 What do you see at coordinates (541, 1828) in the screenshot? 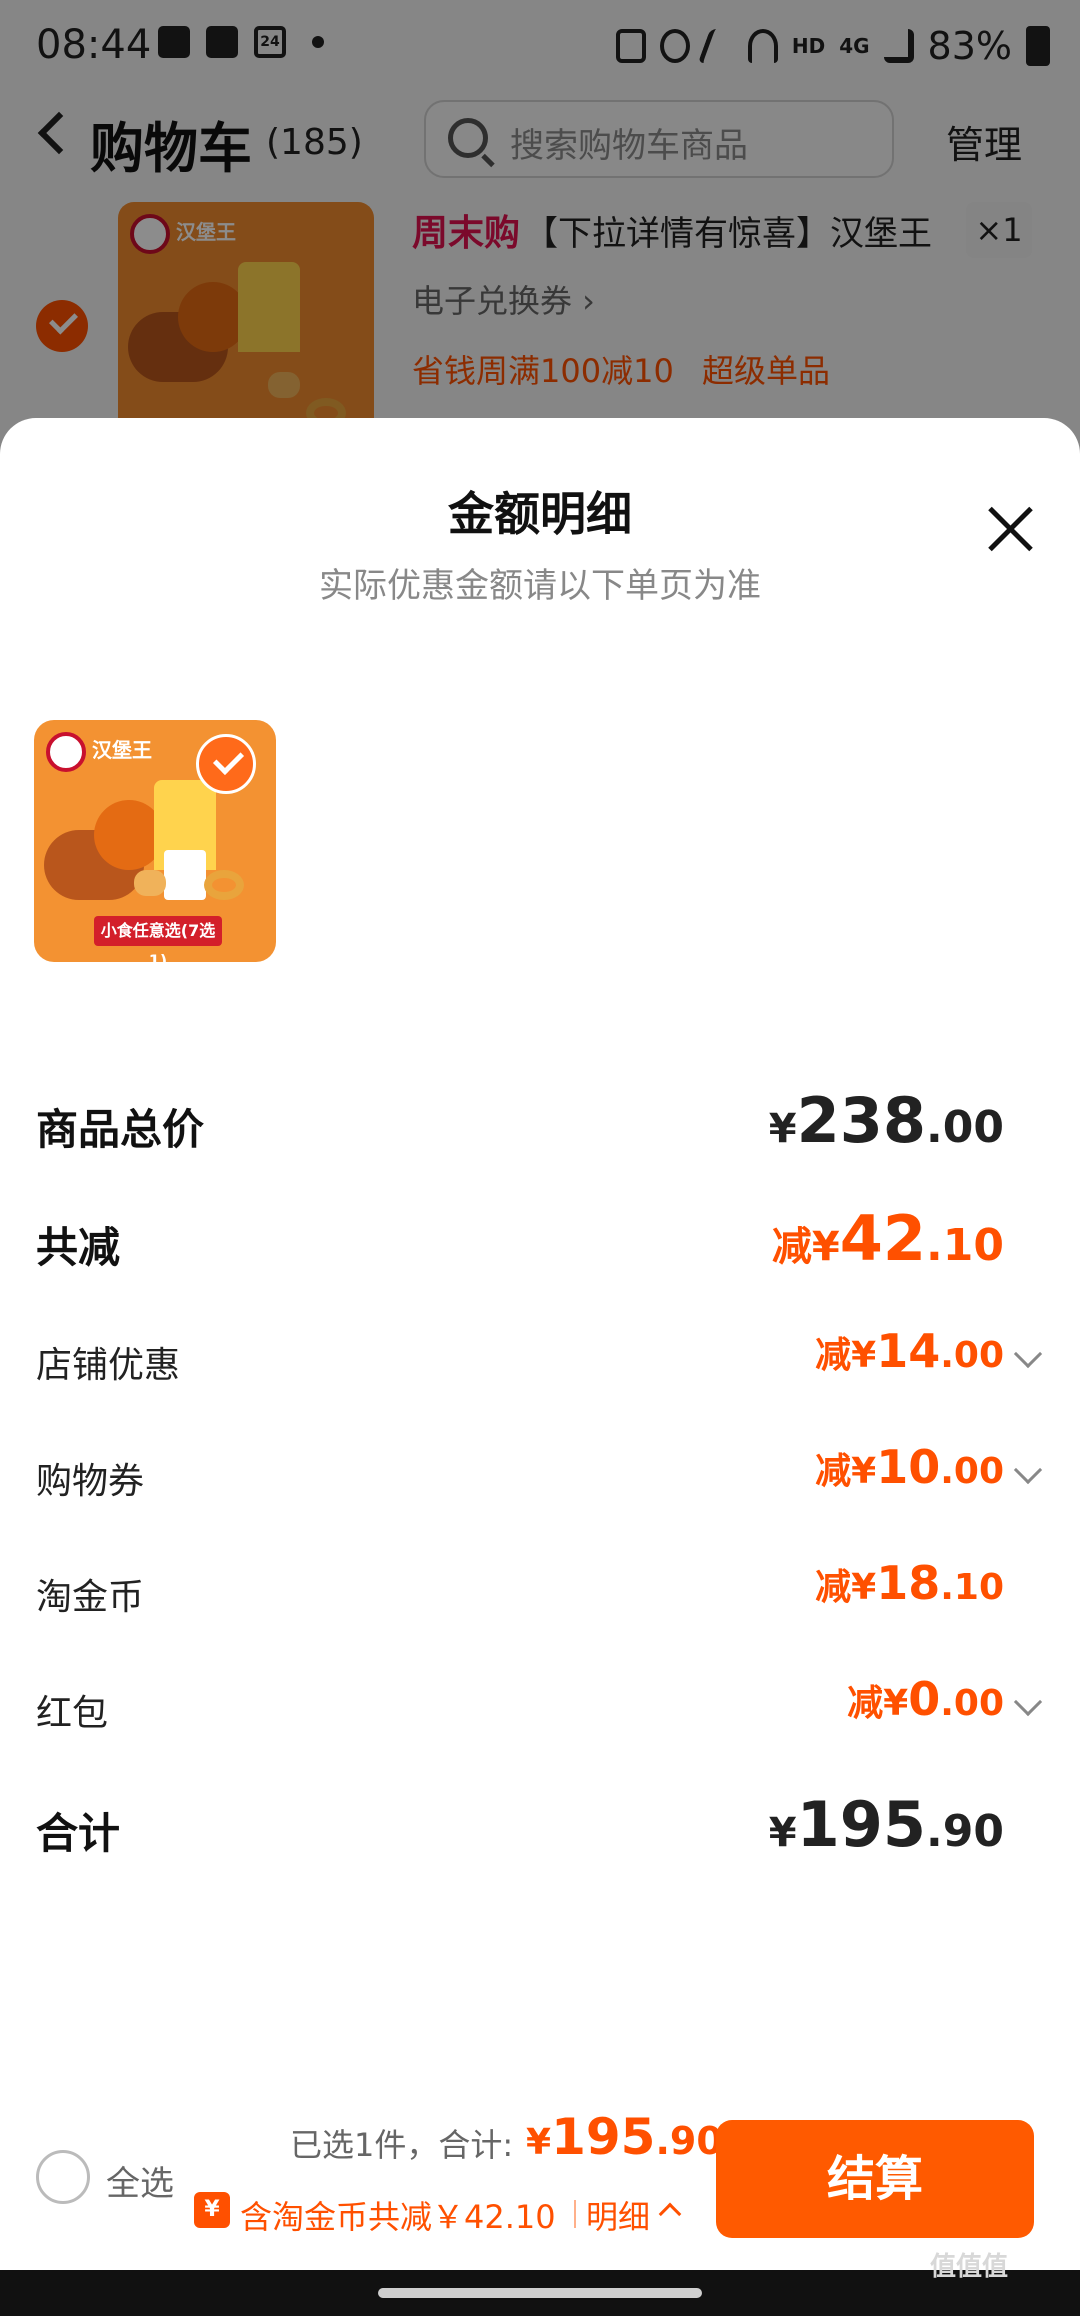
I see `row-total: 合计 ¥195.90` at bounding box center [541, 1828].